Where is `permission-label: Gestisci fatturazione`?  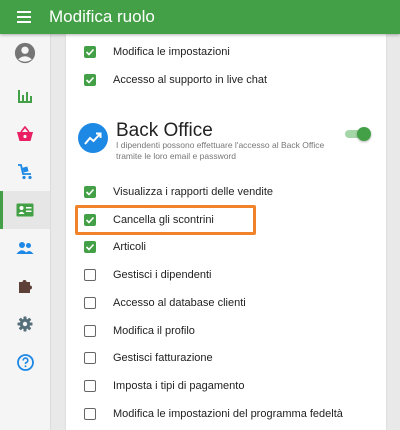 permission-label: Gestisci fatturazione is located at coordinates (163, 358).